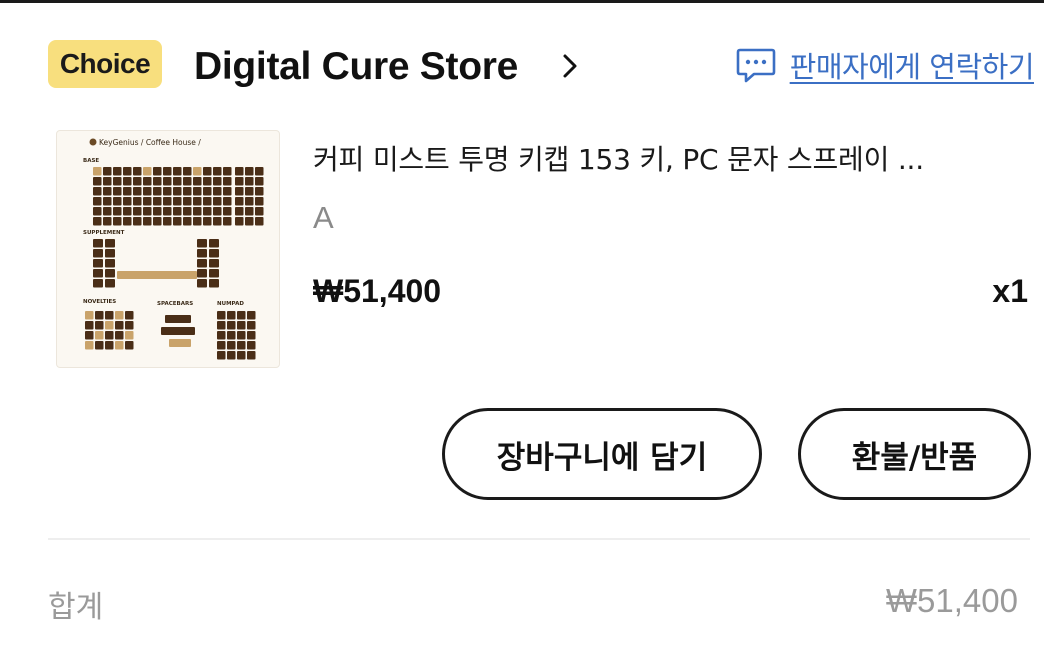 Image resolution: width=1044 pixels, height=648 pixels. I want to click on store-header: Choice Digital Cure Store 판매자에게 연락하기, so click(543, 66).